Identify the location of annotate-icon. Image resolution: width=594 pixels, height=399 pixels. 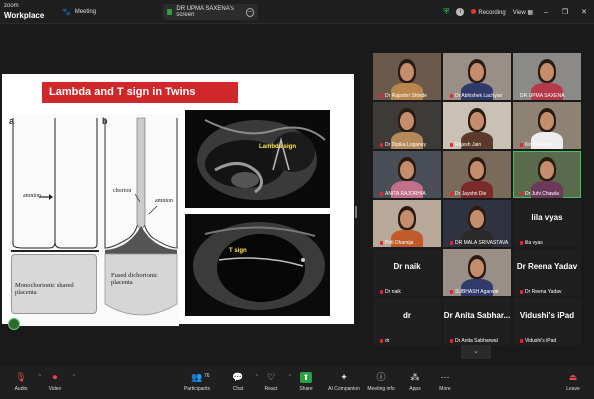
(14, 324).